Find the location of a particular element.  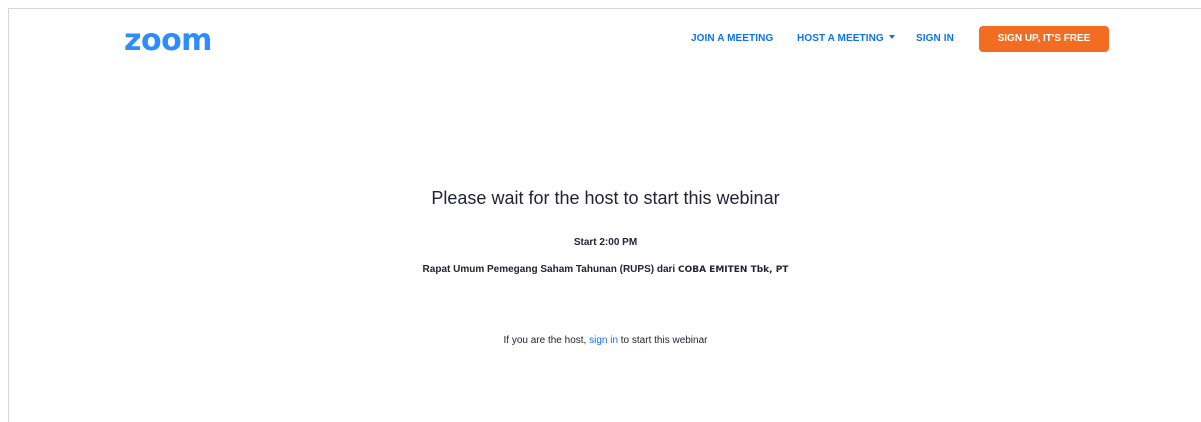

webinar-company: COBA EMITEN Tbk, PT is located at coordinates (733, 270).